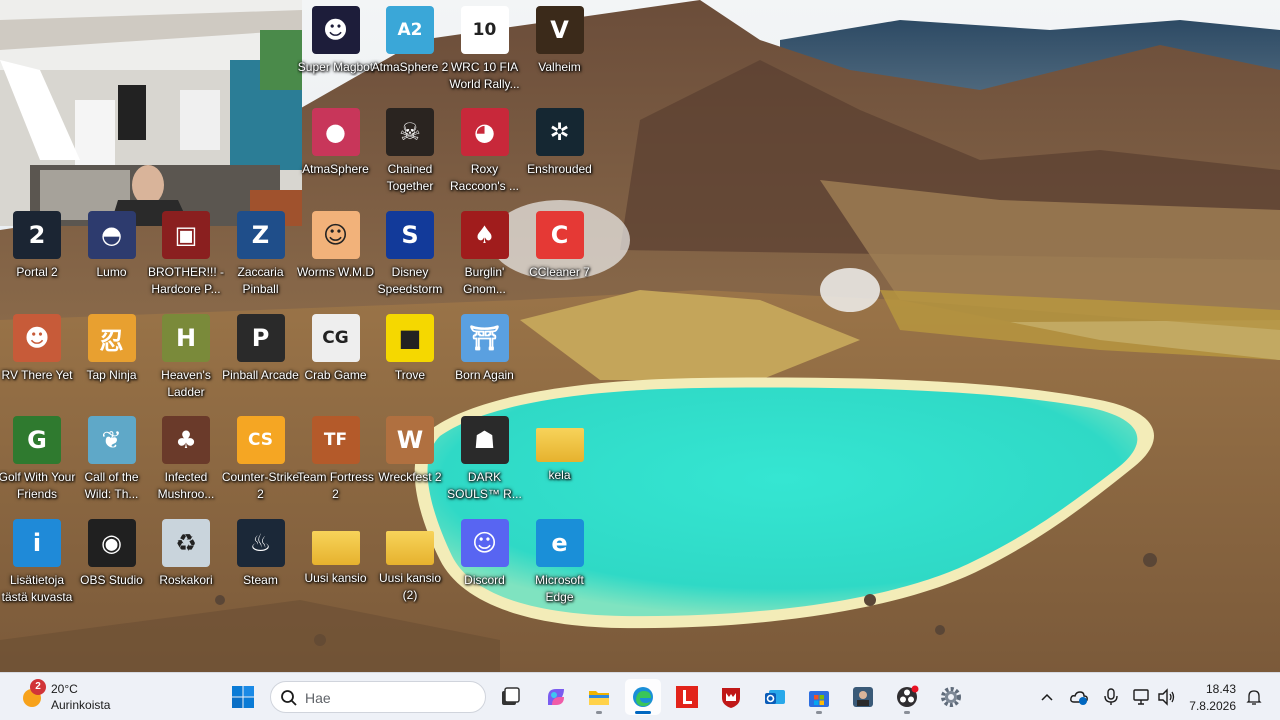 Image resolution: width=1280 pixels, height=720 pixels. I want to click on desktop-icon-valheim: V Valheim, so click(560, 52).